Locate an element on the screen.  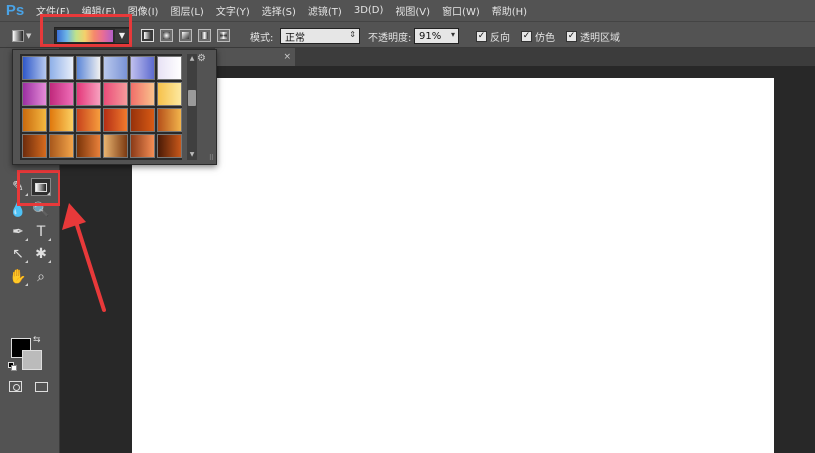
scroll-thumb is located at coordinates (192, 98).